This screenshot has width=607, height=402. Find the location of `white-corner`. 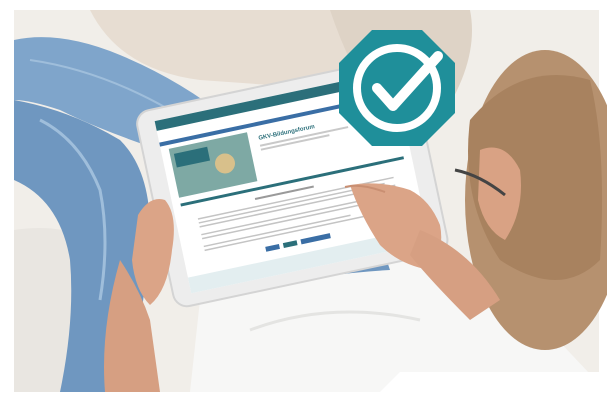

white-corner is located at coordinates (488, 387).